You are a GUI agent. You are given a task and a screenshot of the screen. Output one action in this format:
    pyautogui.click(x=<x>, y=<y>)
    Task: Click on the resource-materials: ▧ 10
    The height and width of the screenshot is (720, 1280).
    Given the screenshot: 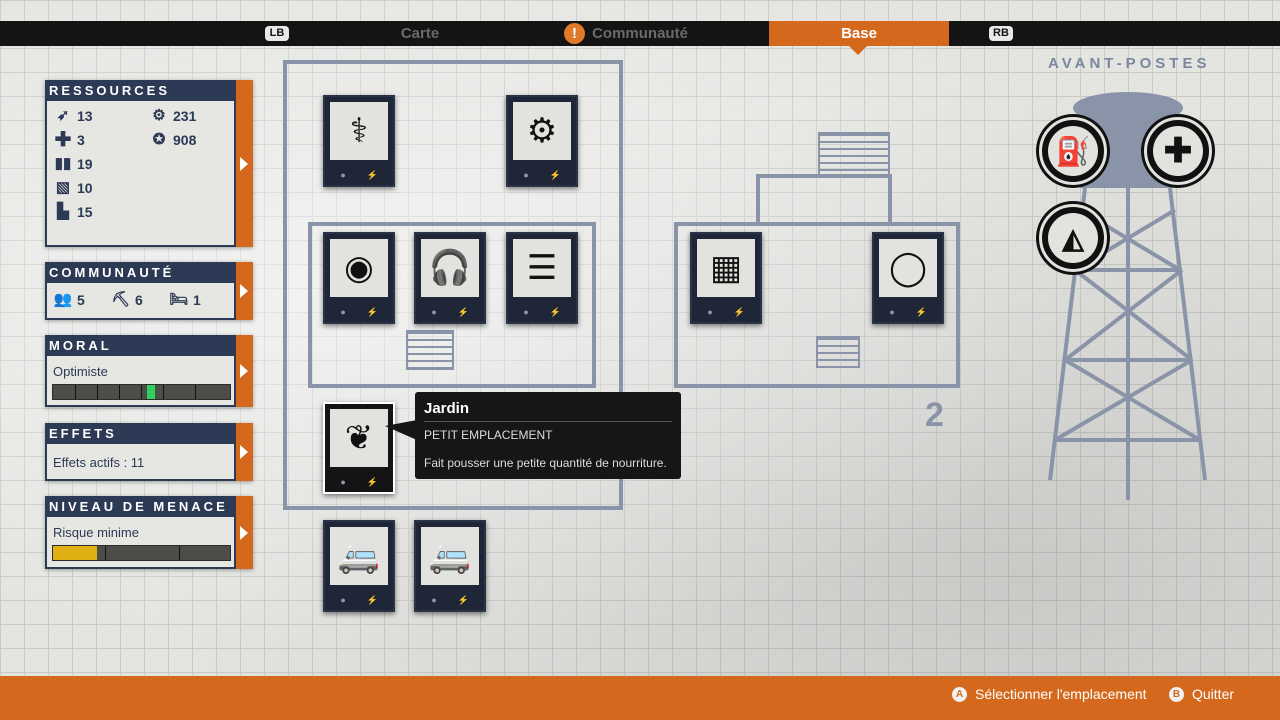 What is the action you would take?
    pyautogui.click(x=73, y=188)
    